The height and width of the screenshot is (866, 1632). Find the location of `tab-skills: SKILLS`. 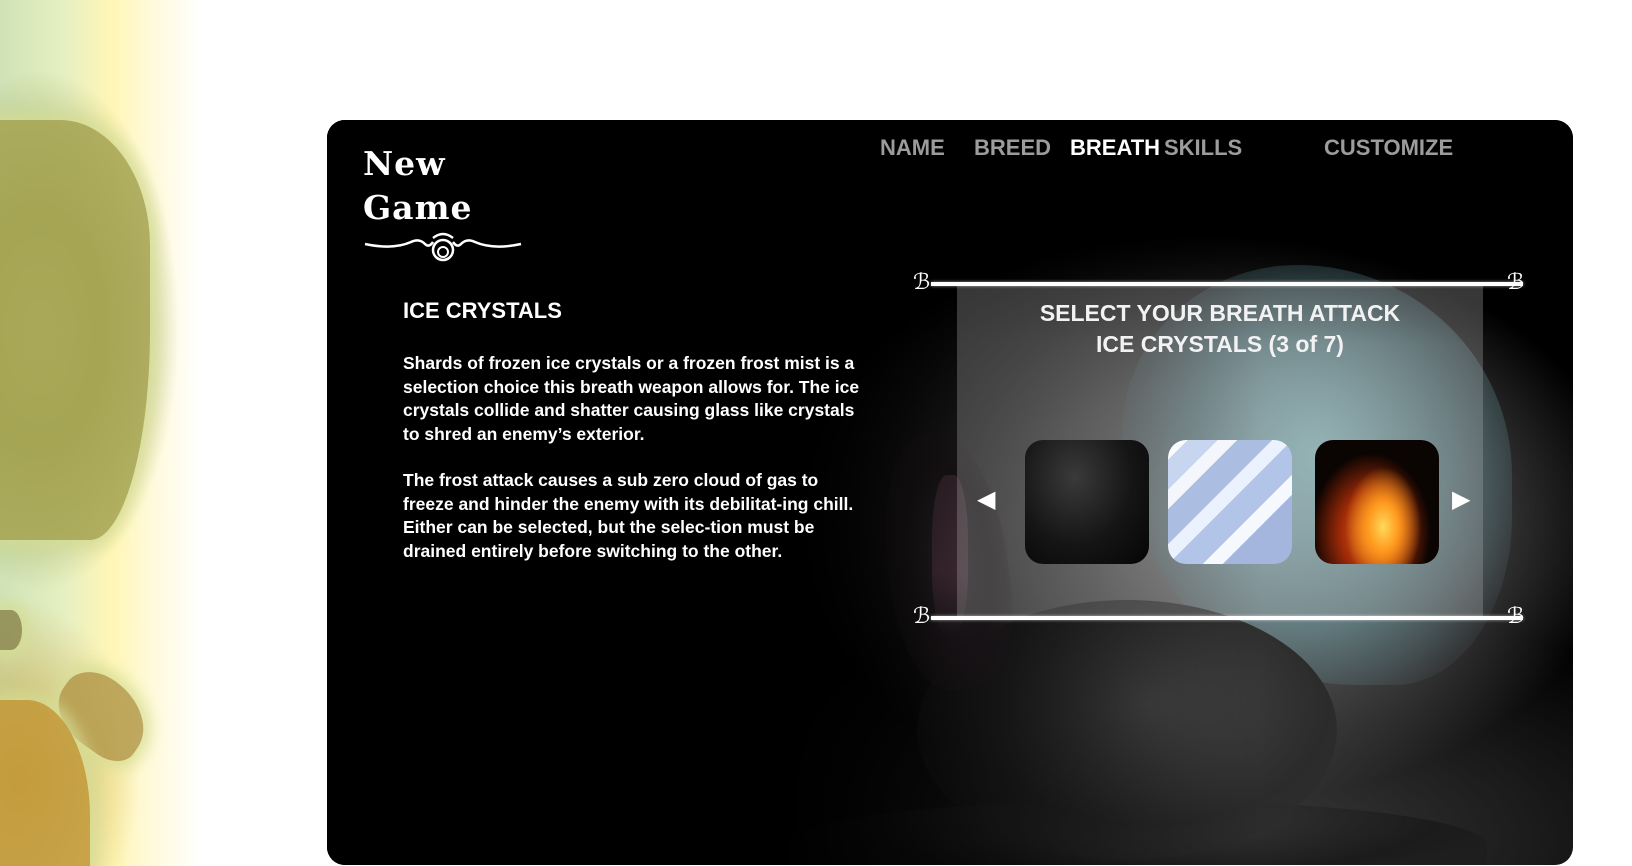

tab-skills: SKILLS is located at coordinates (1203, 148).